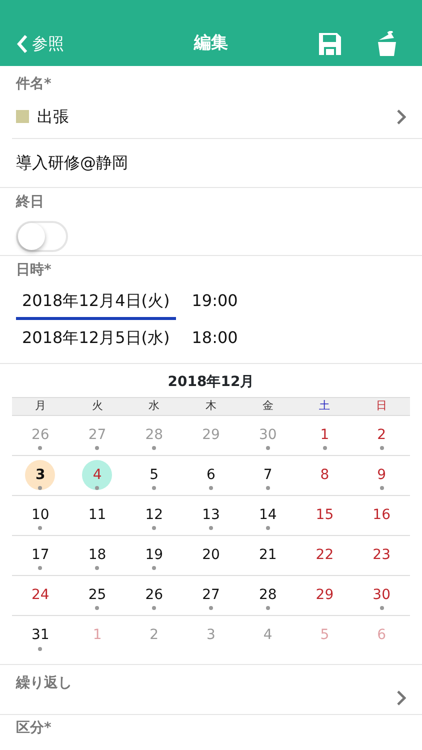  What do you see at coordinates (267, 406) in the screenshot?
I see `weekday-label: 金` at bounding box center [267, 406].